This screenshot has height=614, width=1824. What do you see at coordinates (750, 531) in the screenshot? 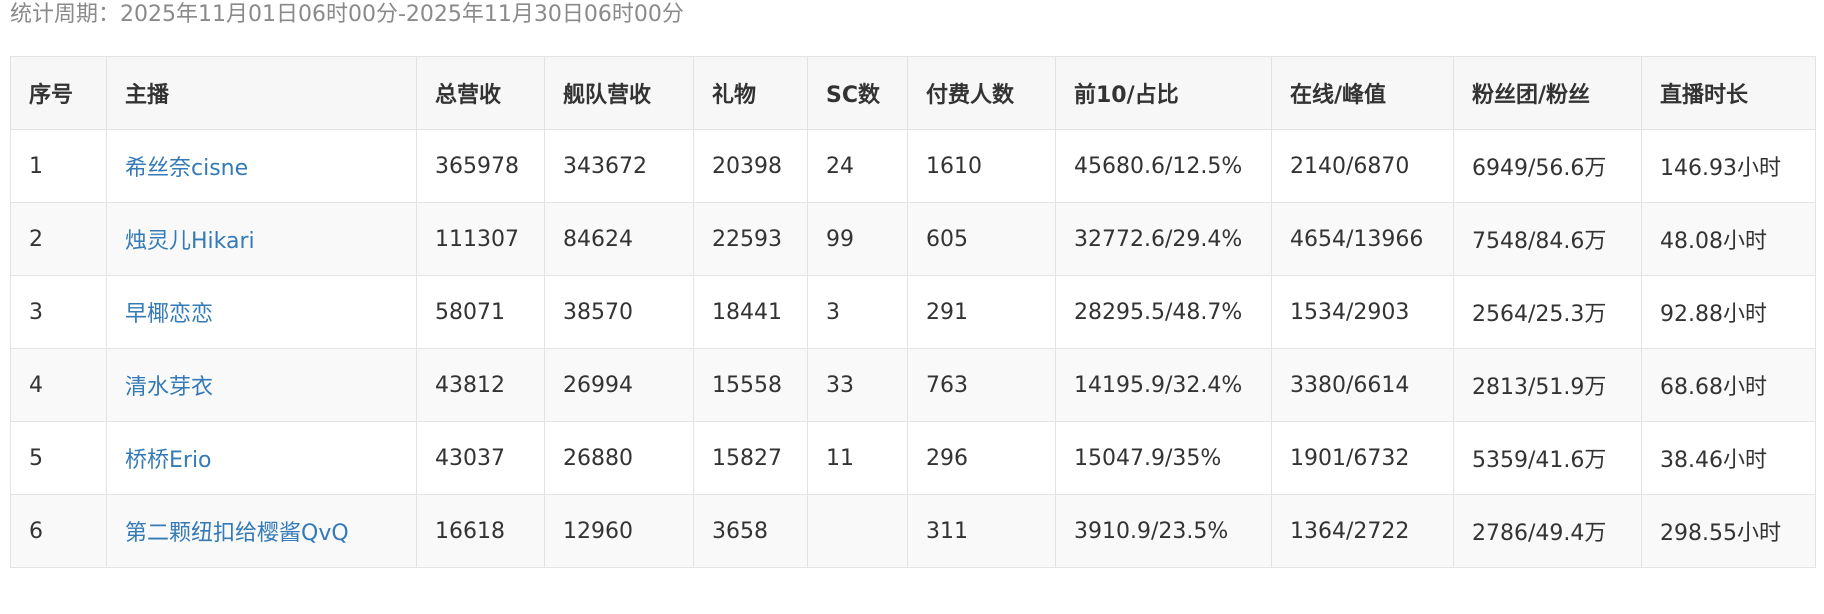
I see `cell-gifts: 3658` at bounding box center [750, 531].